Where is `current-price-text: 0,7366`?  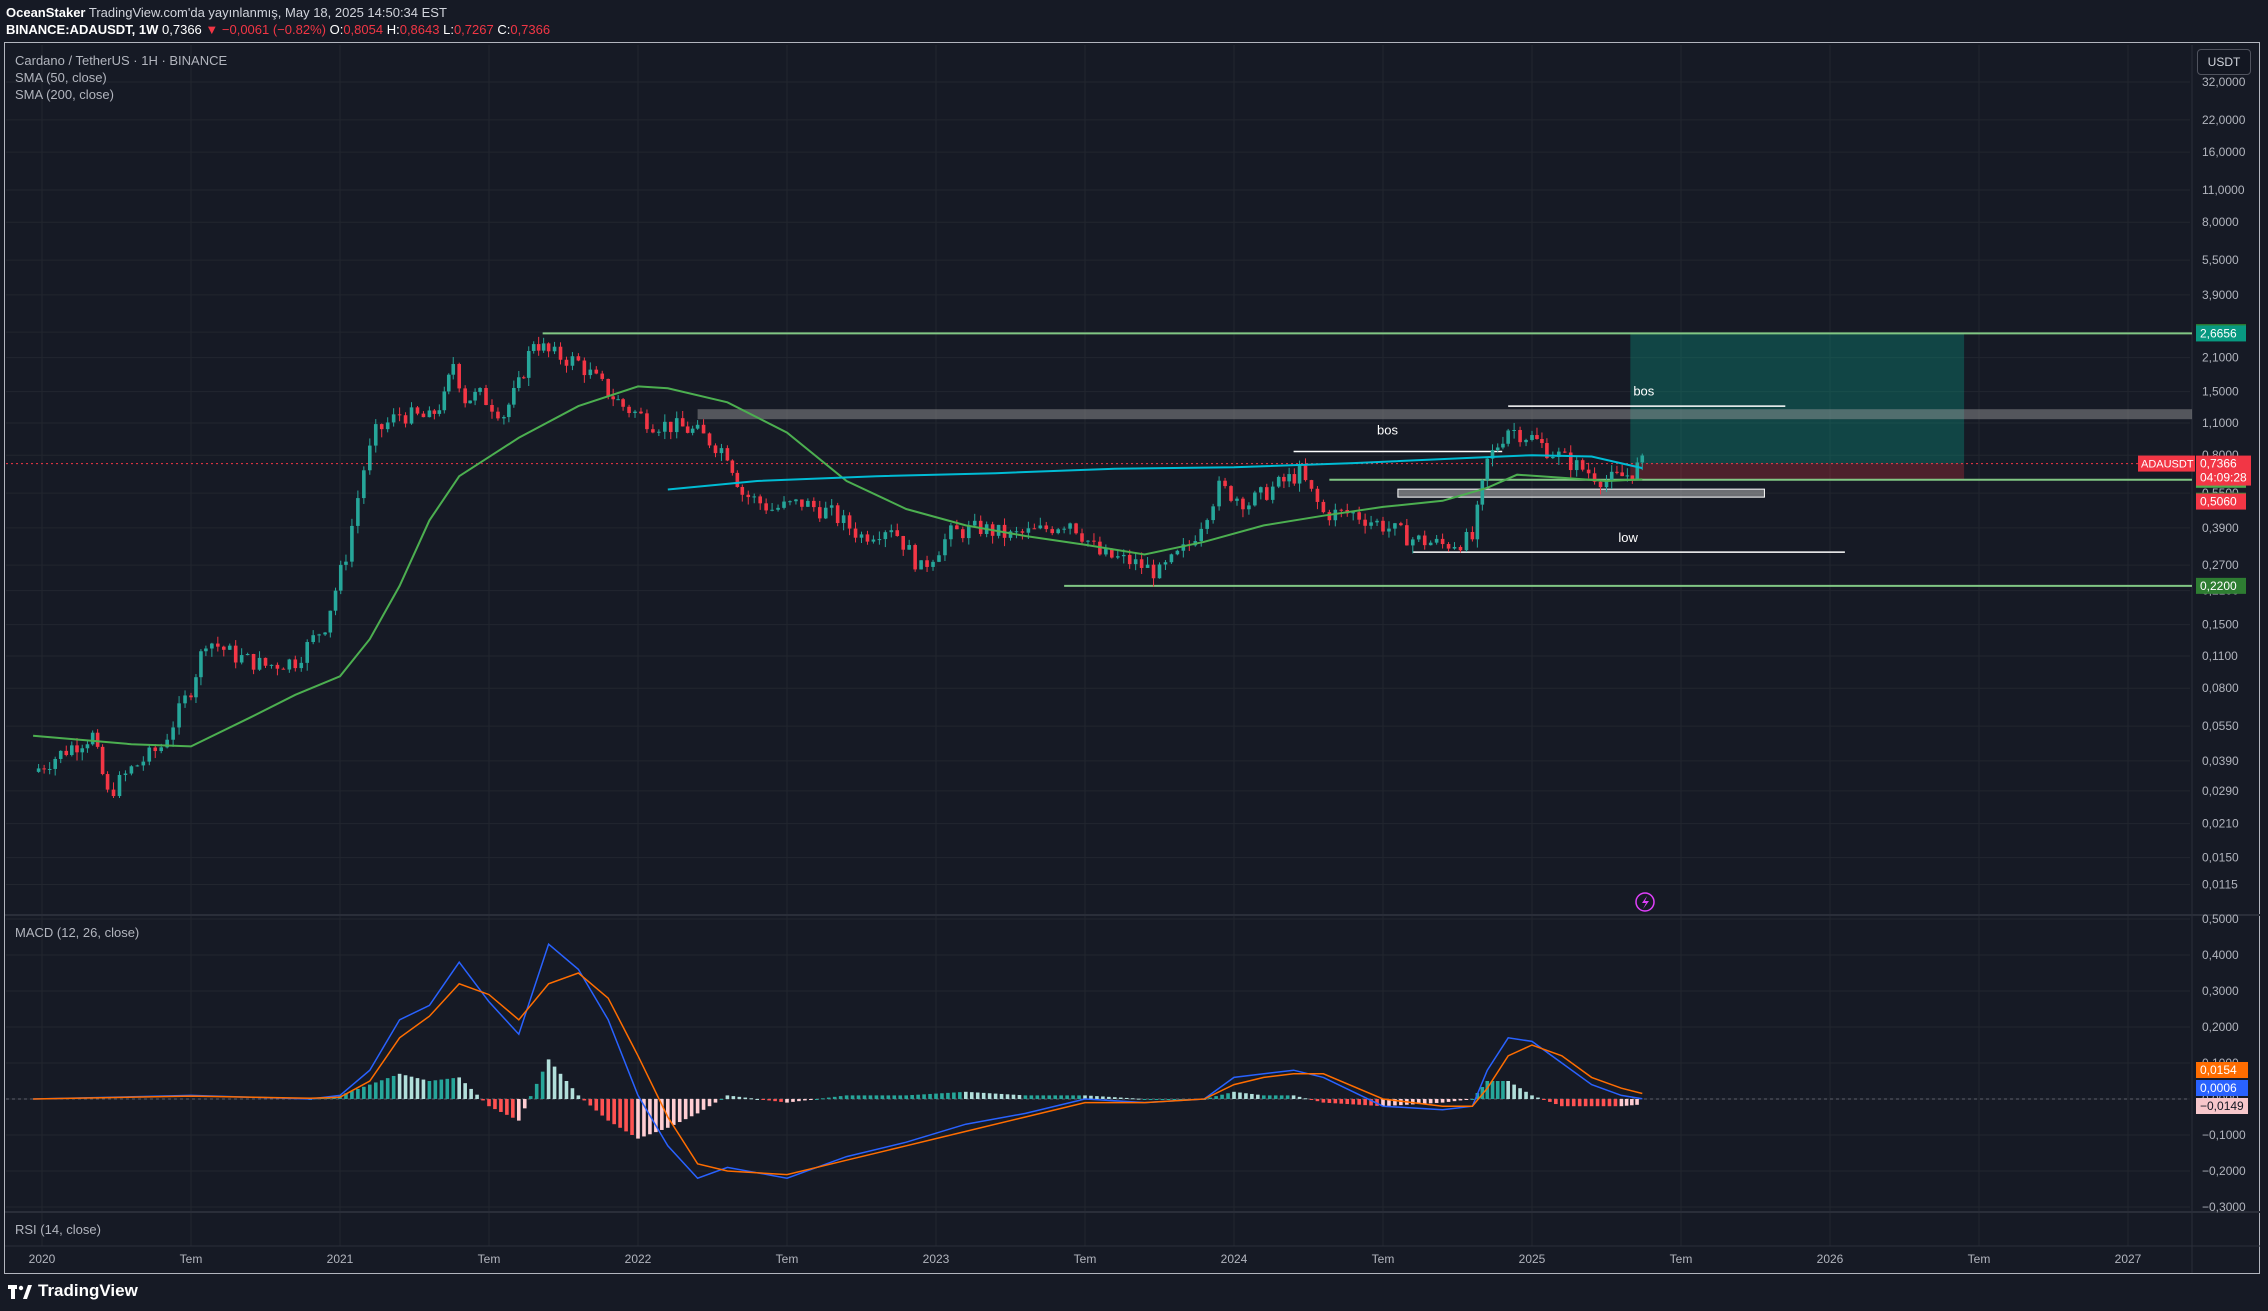 current-price-text: 0,7366 is located at coordinates (2218, 464).